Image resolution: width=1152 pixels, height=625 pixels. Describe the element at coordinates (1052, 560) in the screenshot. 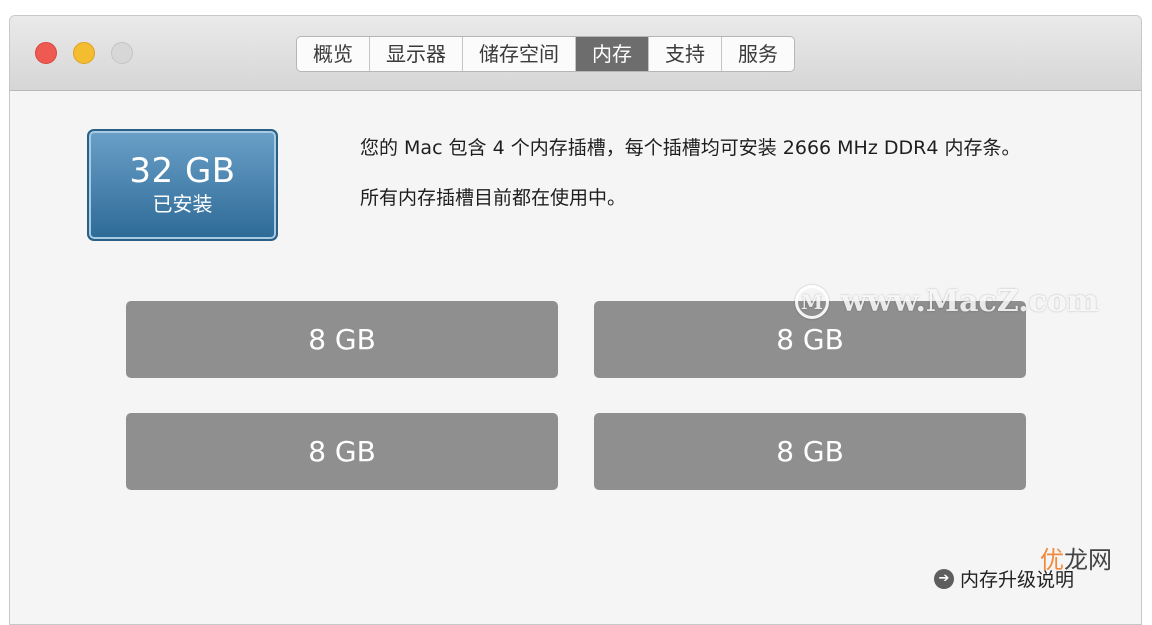

I see `corner-watermark-accent: 优` at that location.